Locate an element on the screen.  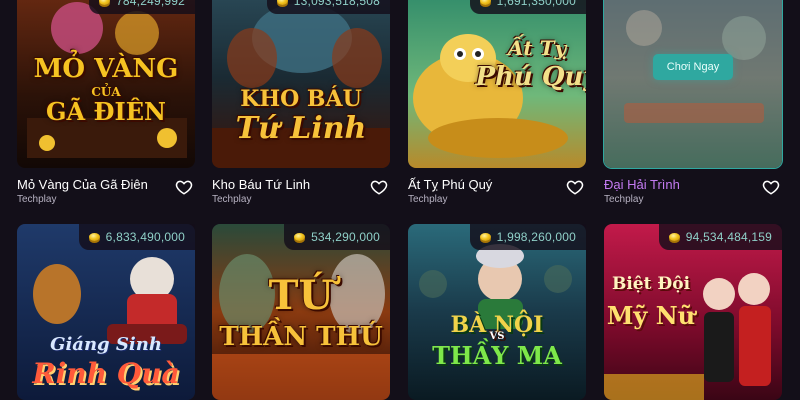
play-now-button: Chơi Ngay is located at coordinates (693, 67).